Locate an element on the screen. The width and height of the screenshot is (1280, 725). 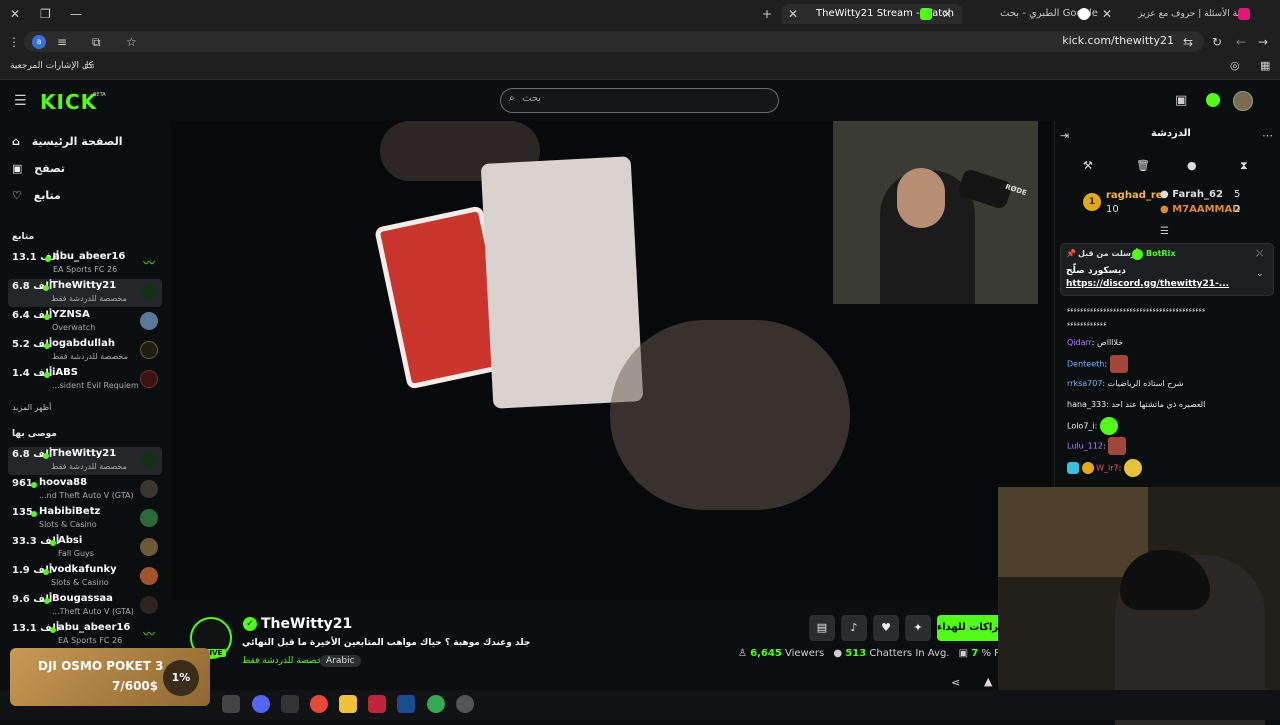
chat-username: rrksa707 is located at coordinates (1084, 383).